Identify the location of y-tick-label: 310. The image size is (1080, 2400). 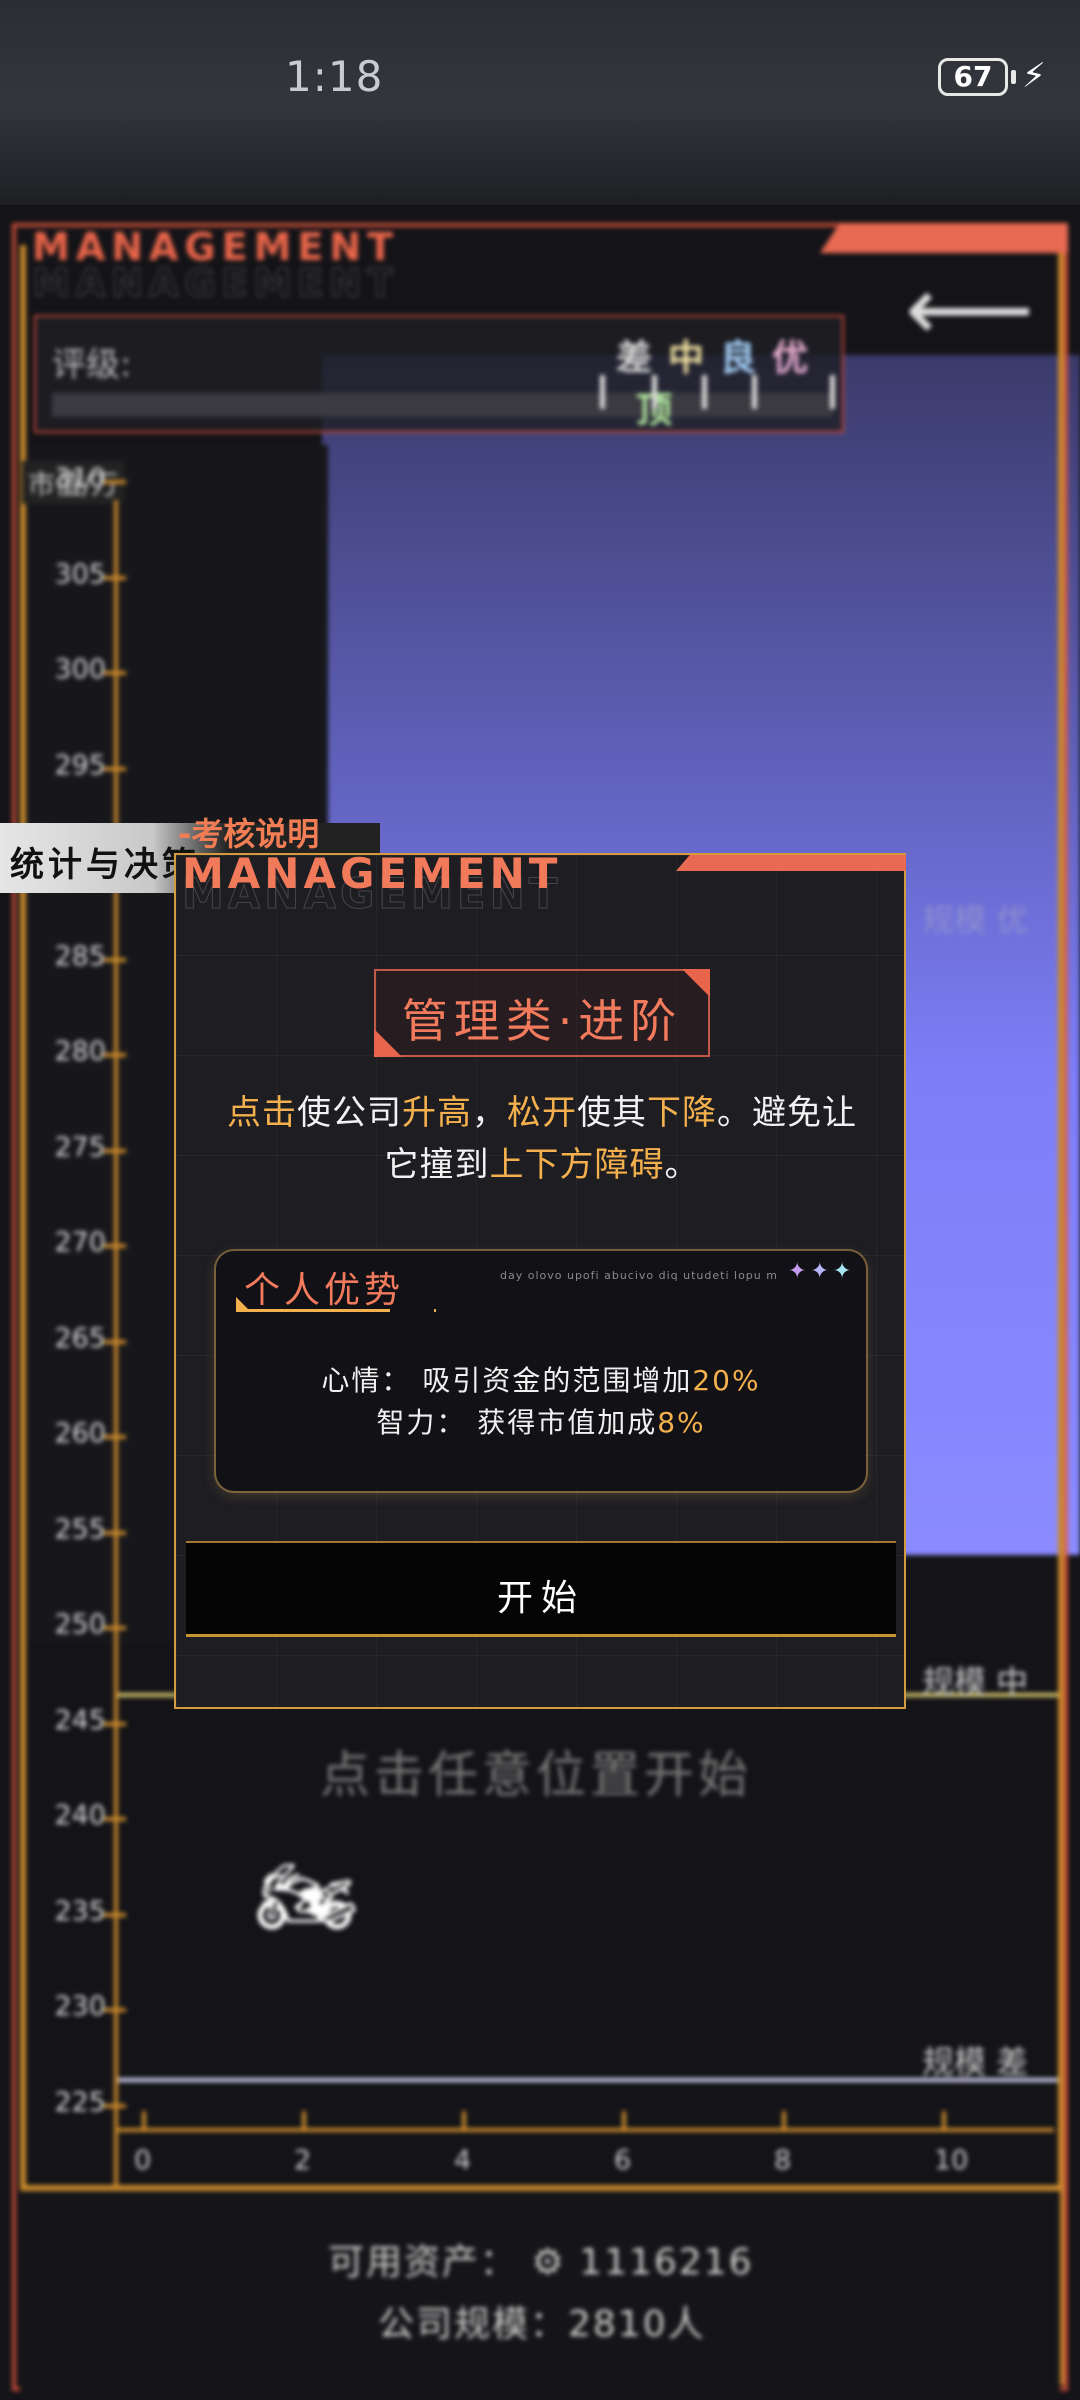
(80, 478).